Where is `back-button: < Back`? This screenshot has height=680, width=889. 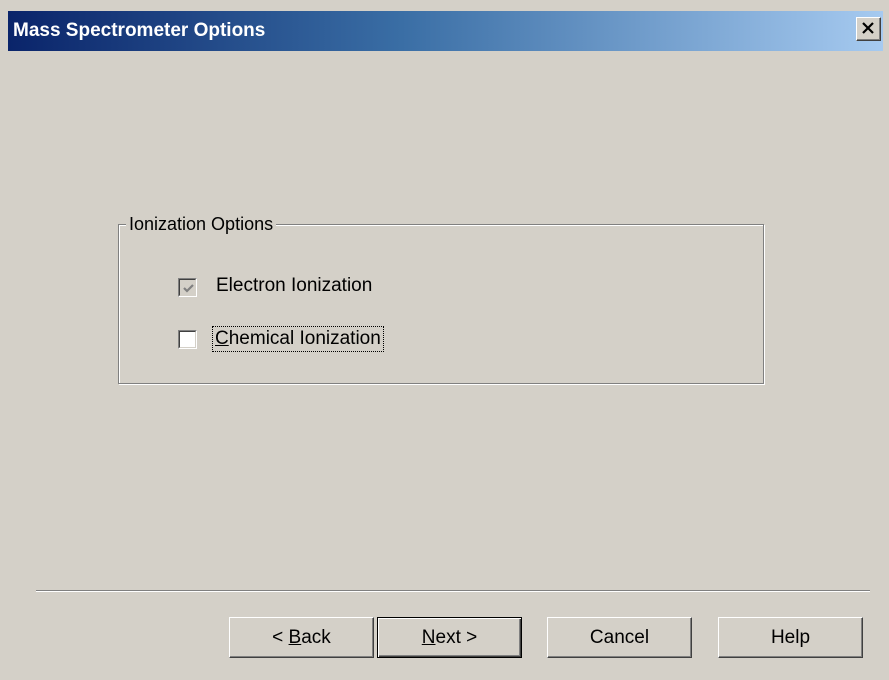 back-button: < Back is located at coordinates (301, 637).